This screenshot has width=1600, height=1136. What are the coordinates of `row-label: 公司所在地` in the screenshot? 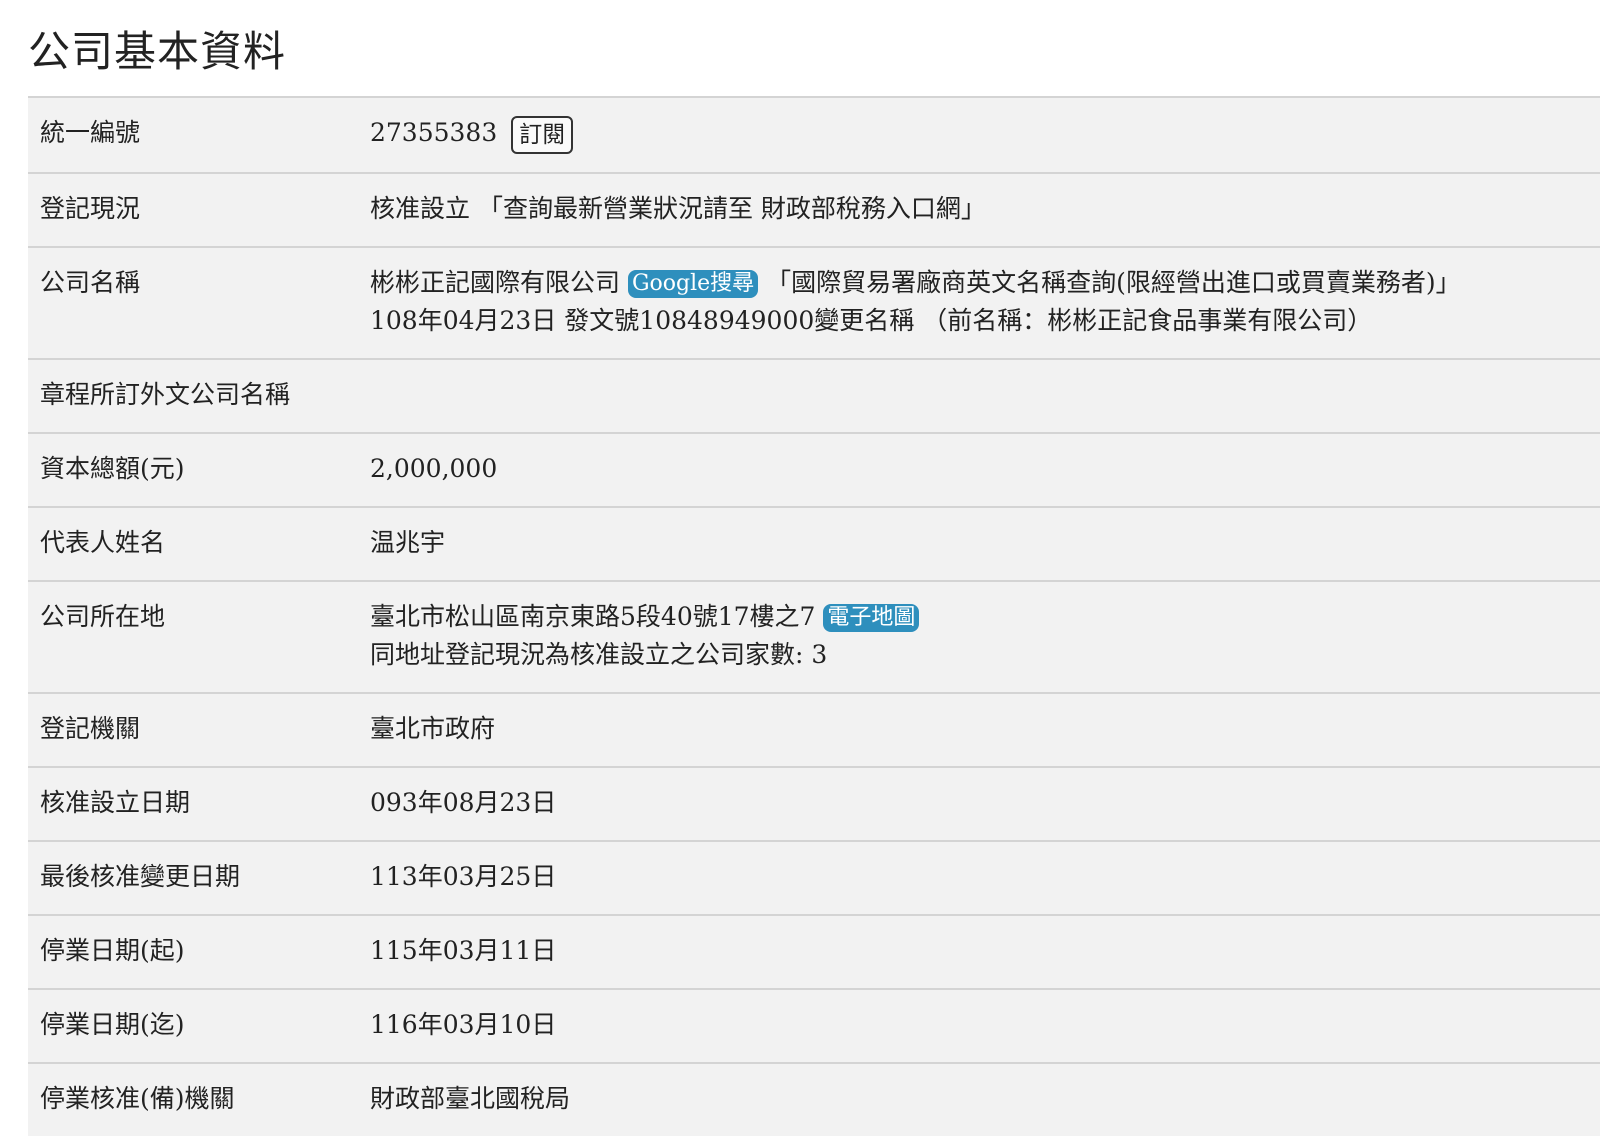 It's located at (103, 616).